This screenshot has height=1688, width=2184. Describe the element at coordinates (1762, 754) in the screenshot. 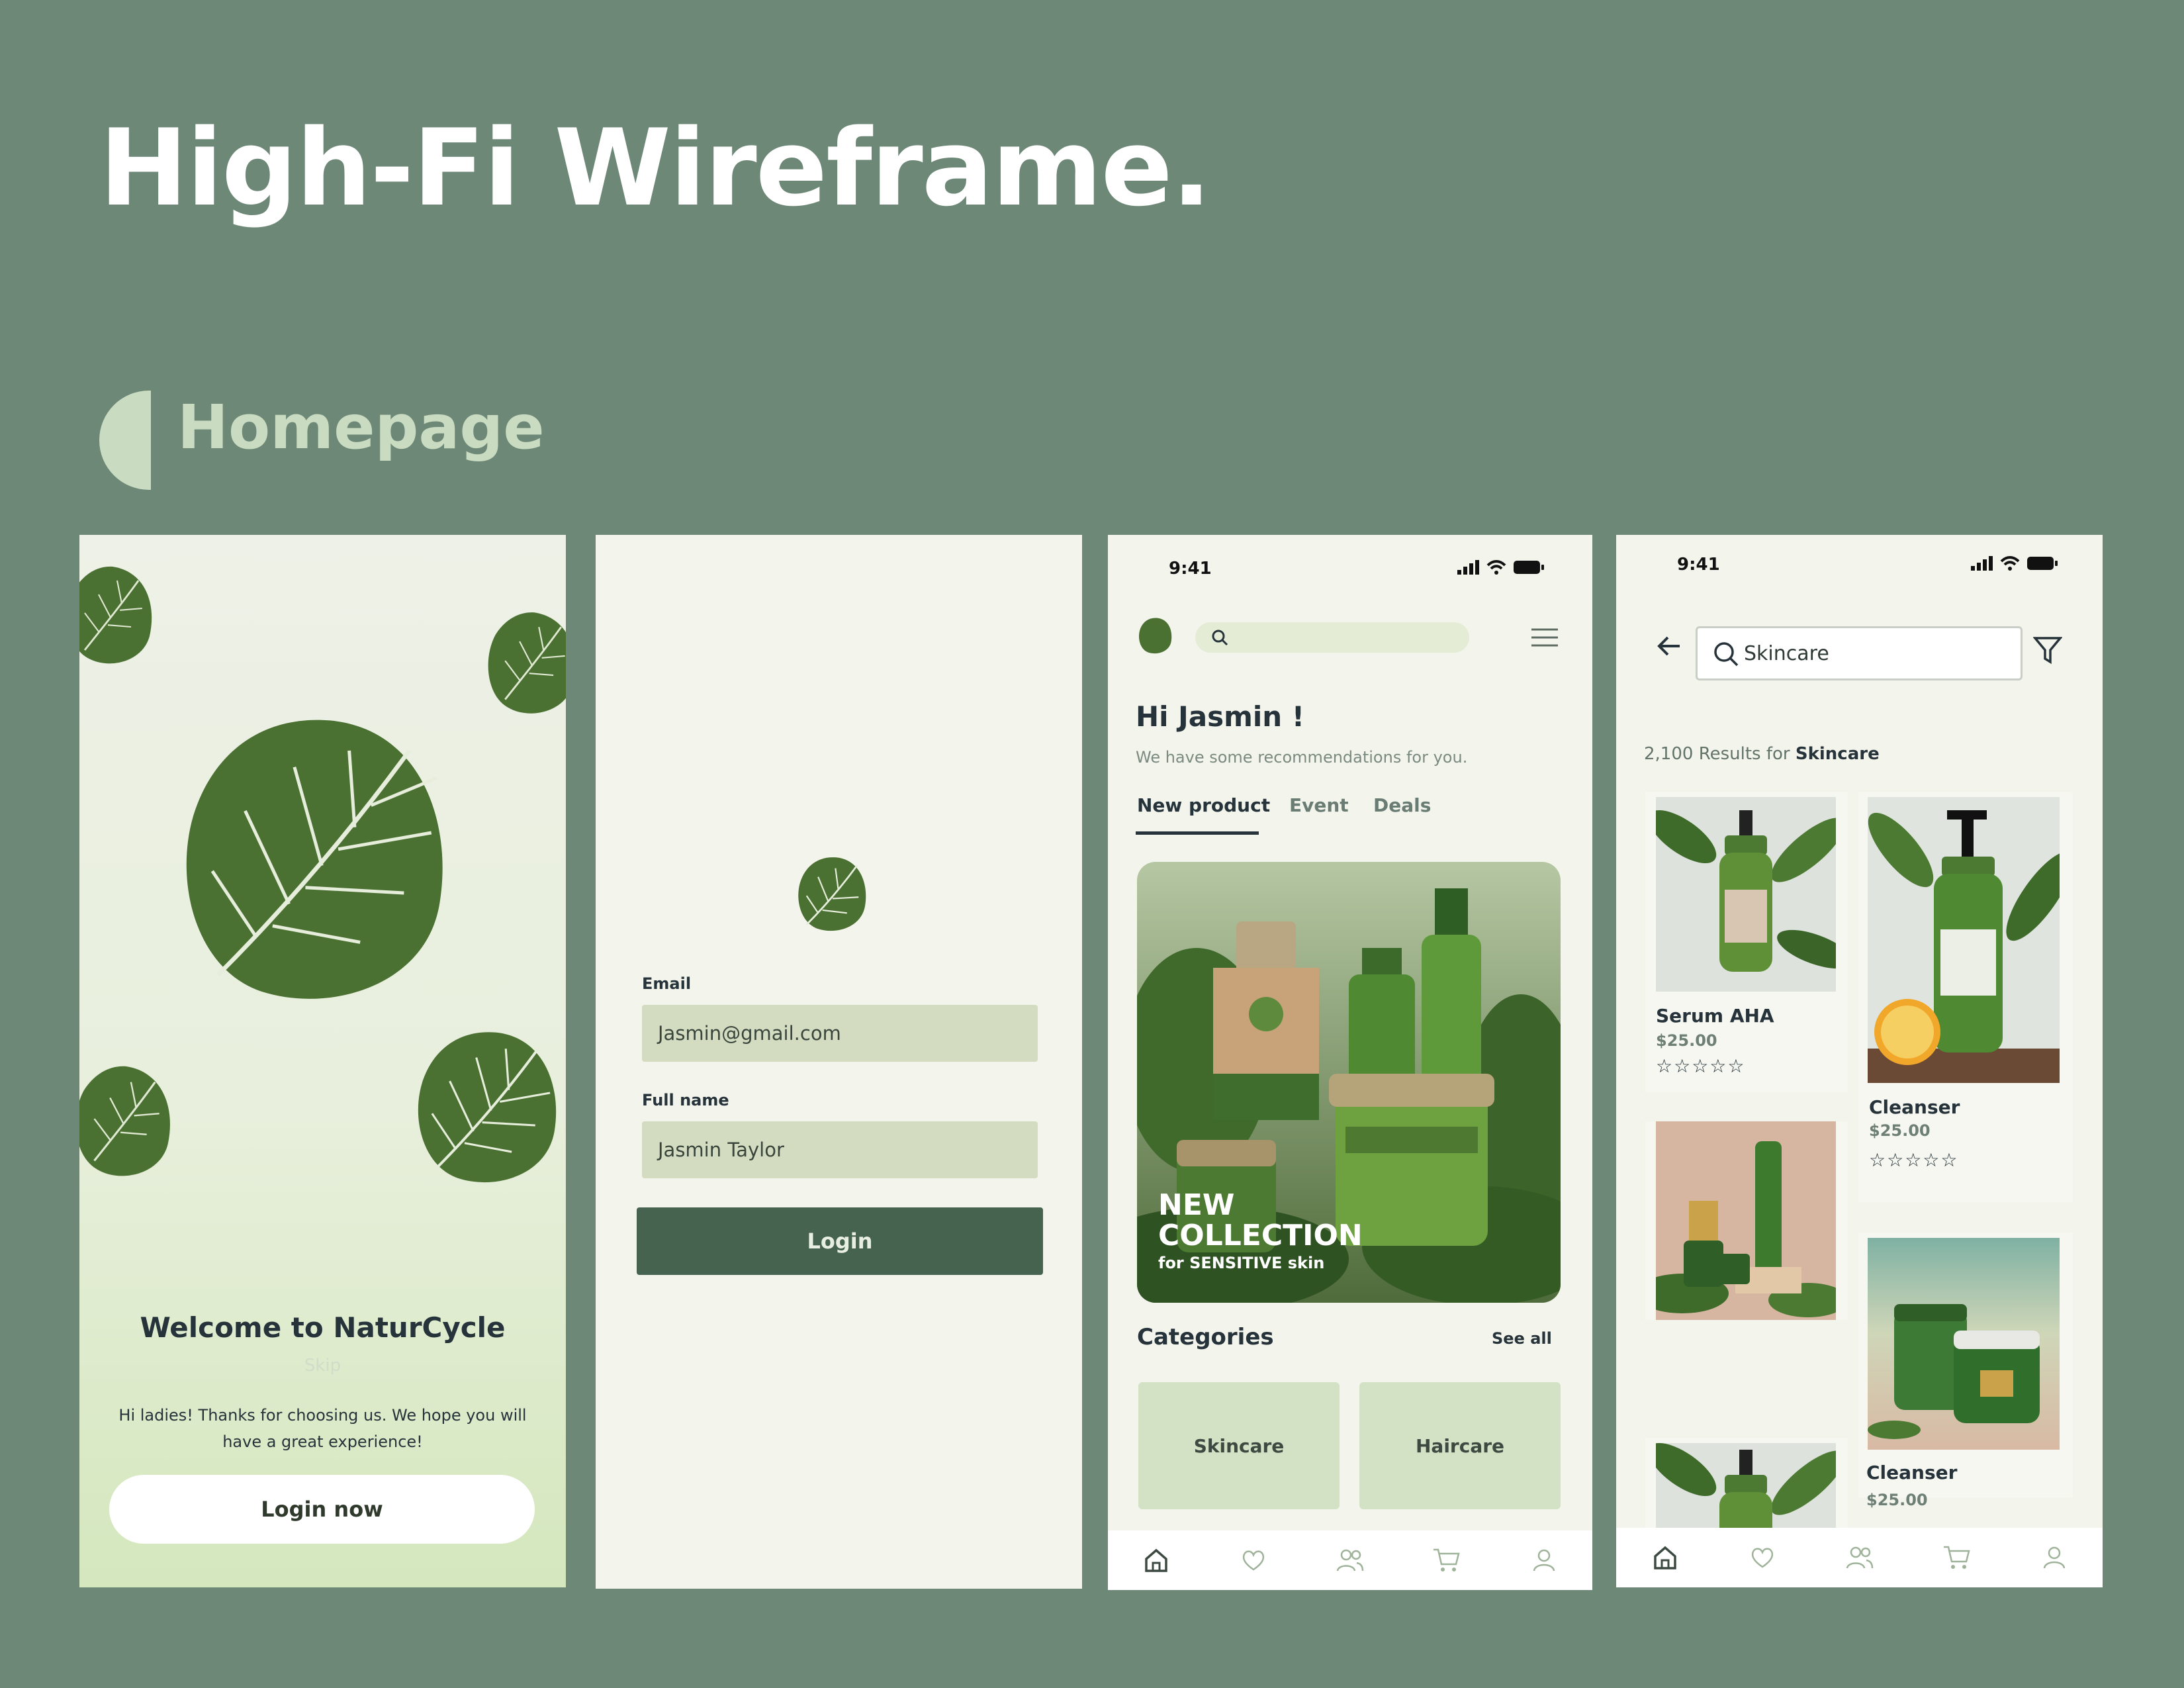

I see `results-count: 2,100 Results for Skincare` at that location.